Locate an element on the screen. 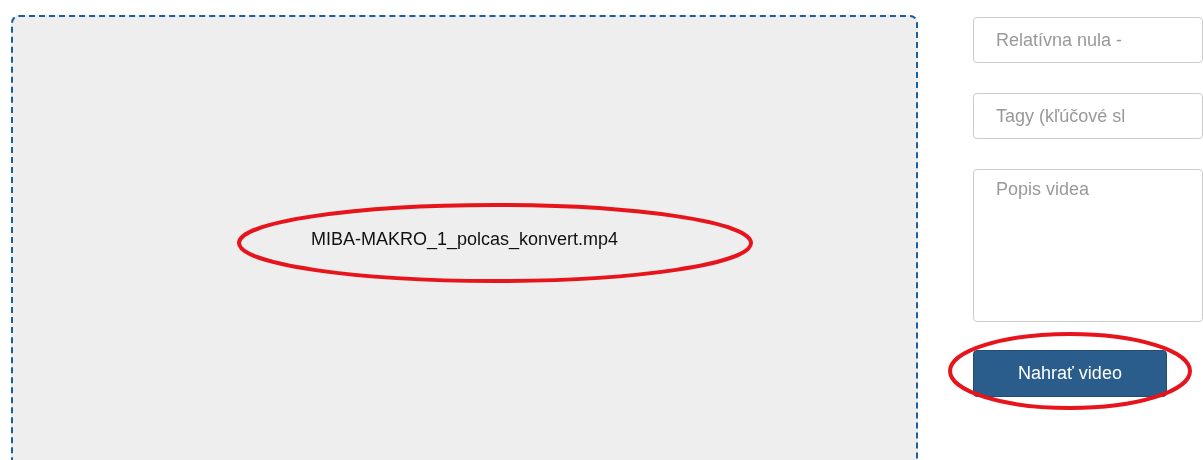 The image size is (1203, 460). description-textarea: Popis videa is located at coordinates (1088, 245).